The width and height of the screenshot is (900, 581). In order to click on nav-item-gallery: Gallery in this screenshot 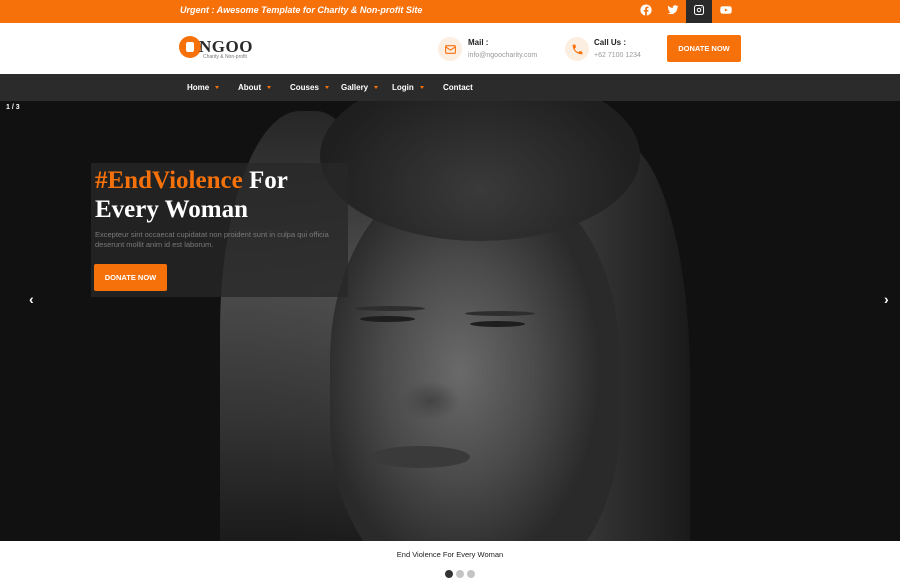, I will do `click(360, 87)`.